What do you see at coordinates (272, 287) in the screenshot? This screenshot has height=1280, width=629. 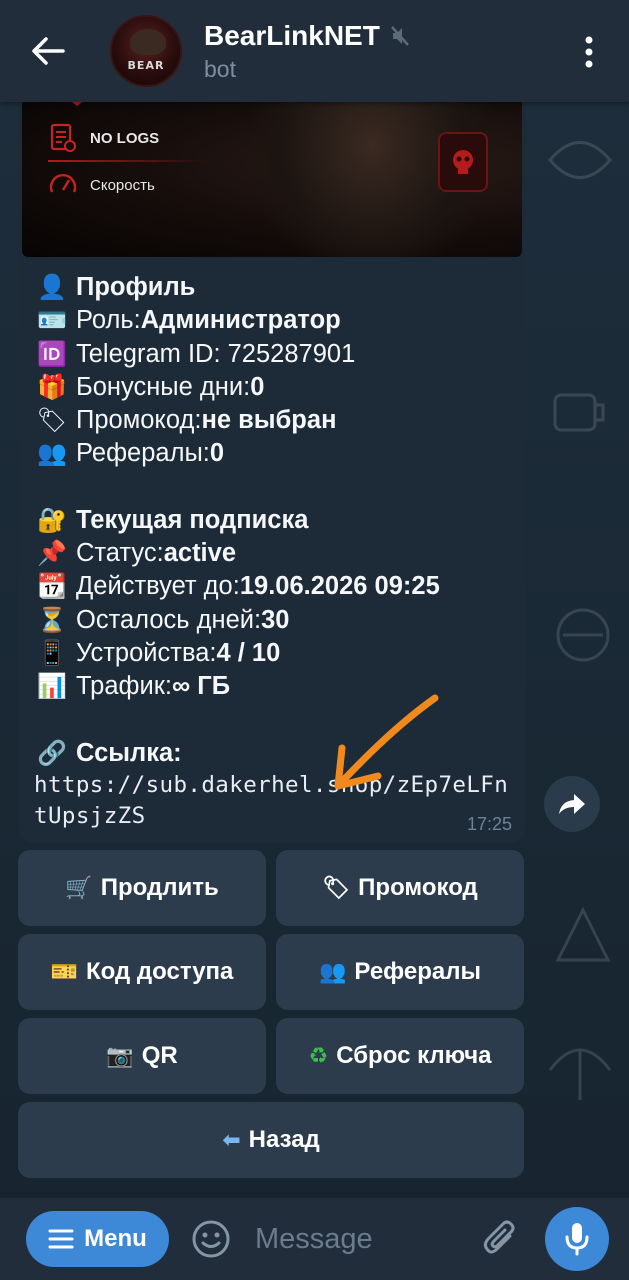 I see `profile-heading: 👤 Профиль` at bounding box center [272, 287].